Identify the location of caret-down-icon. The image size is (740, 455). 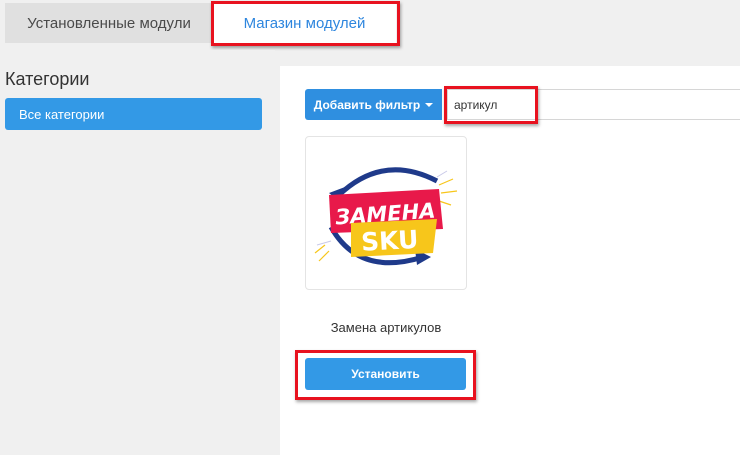
(429, 105).